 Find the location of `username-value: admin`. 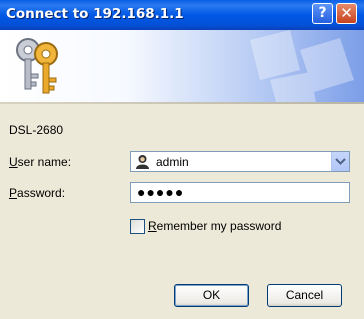

username-value: admin is located at coordinates (172, 162).